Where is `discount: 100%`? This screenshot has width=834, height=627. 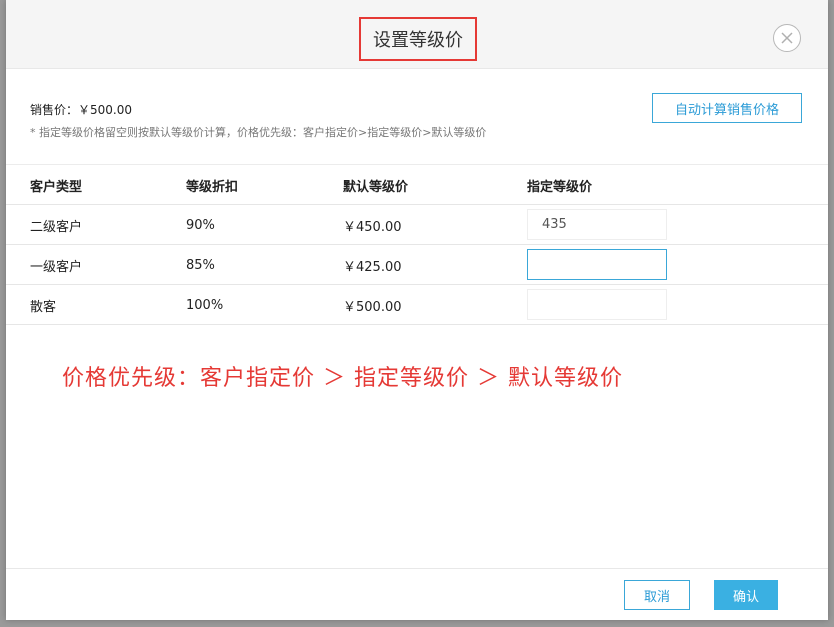 discount: 100% is located at coordinates (205, 305).